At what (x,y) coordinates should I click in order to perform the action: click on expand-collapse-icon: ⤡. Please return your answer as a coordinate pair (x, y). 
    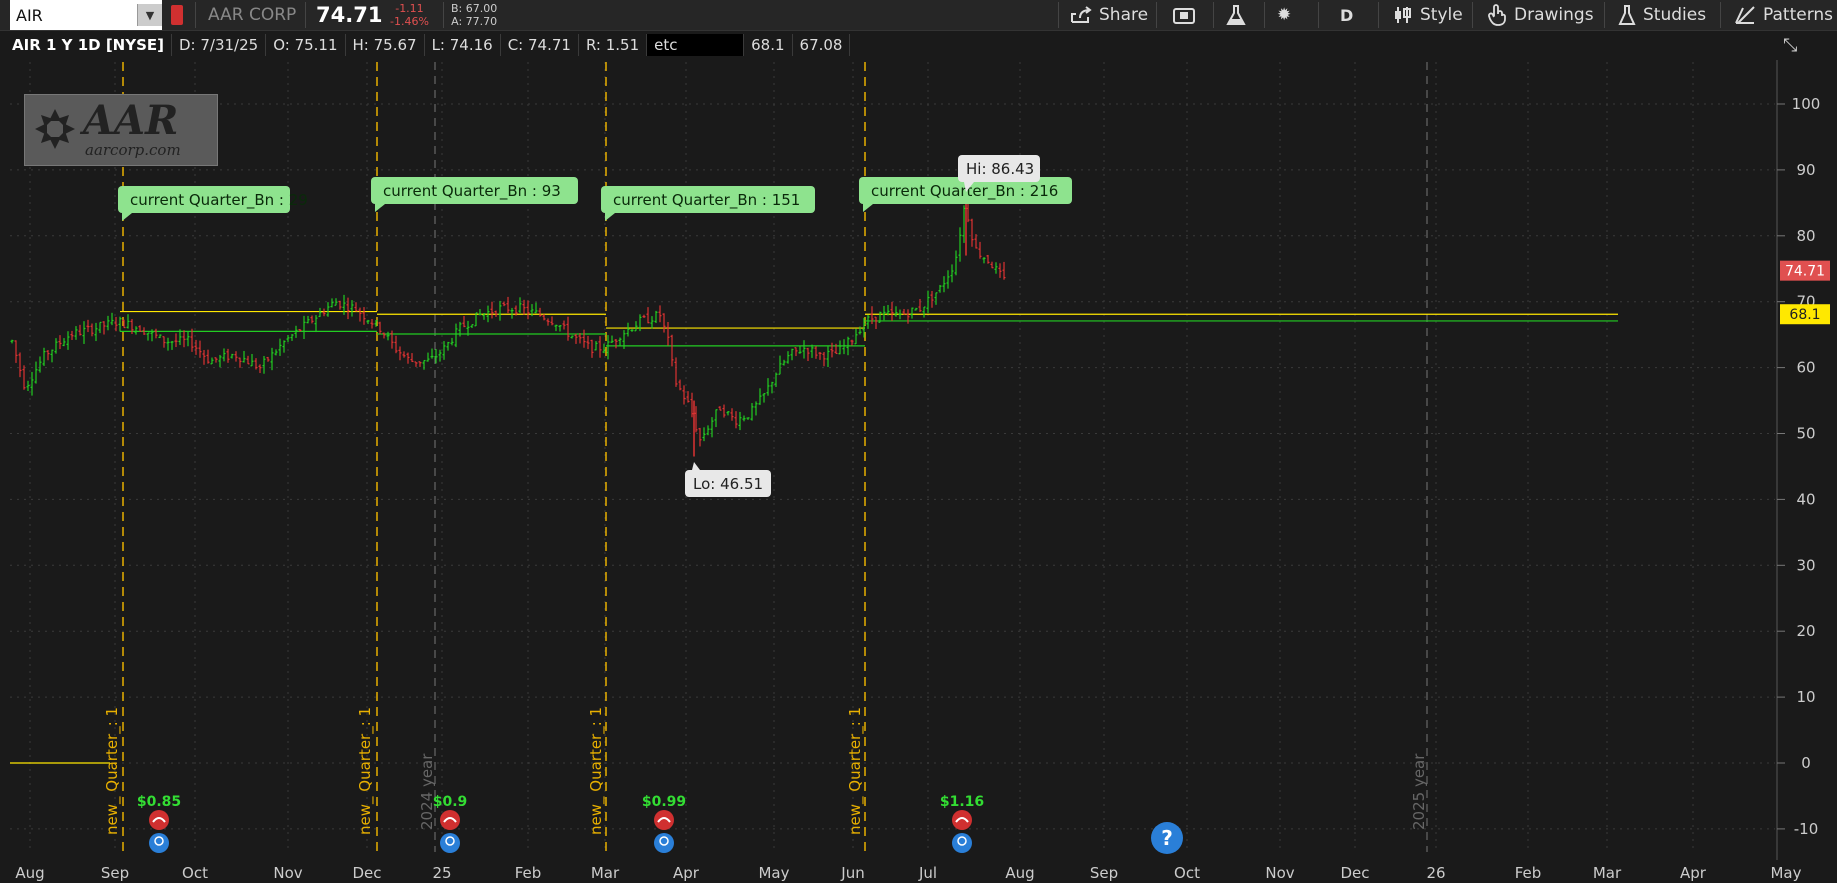
    Looking at the image, I should click on (1790, 45).